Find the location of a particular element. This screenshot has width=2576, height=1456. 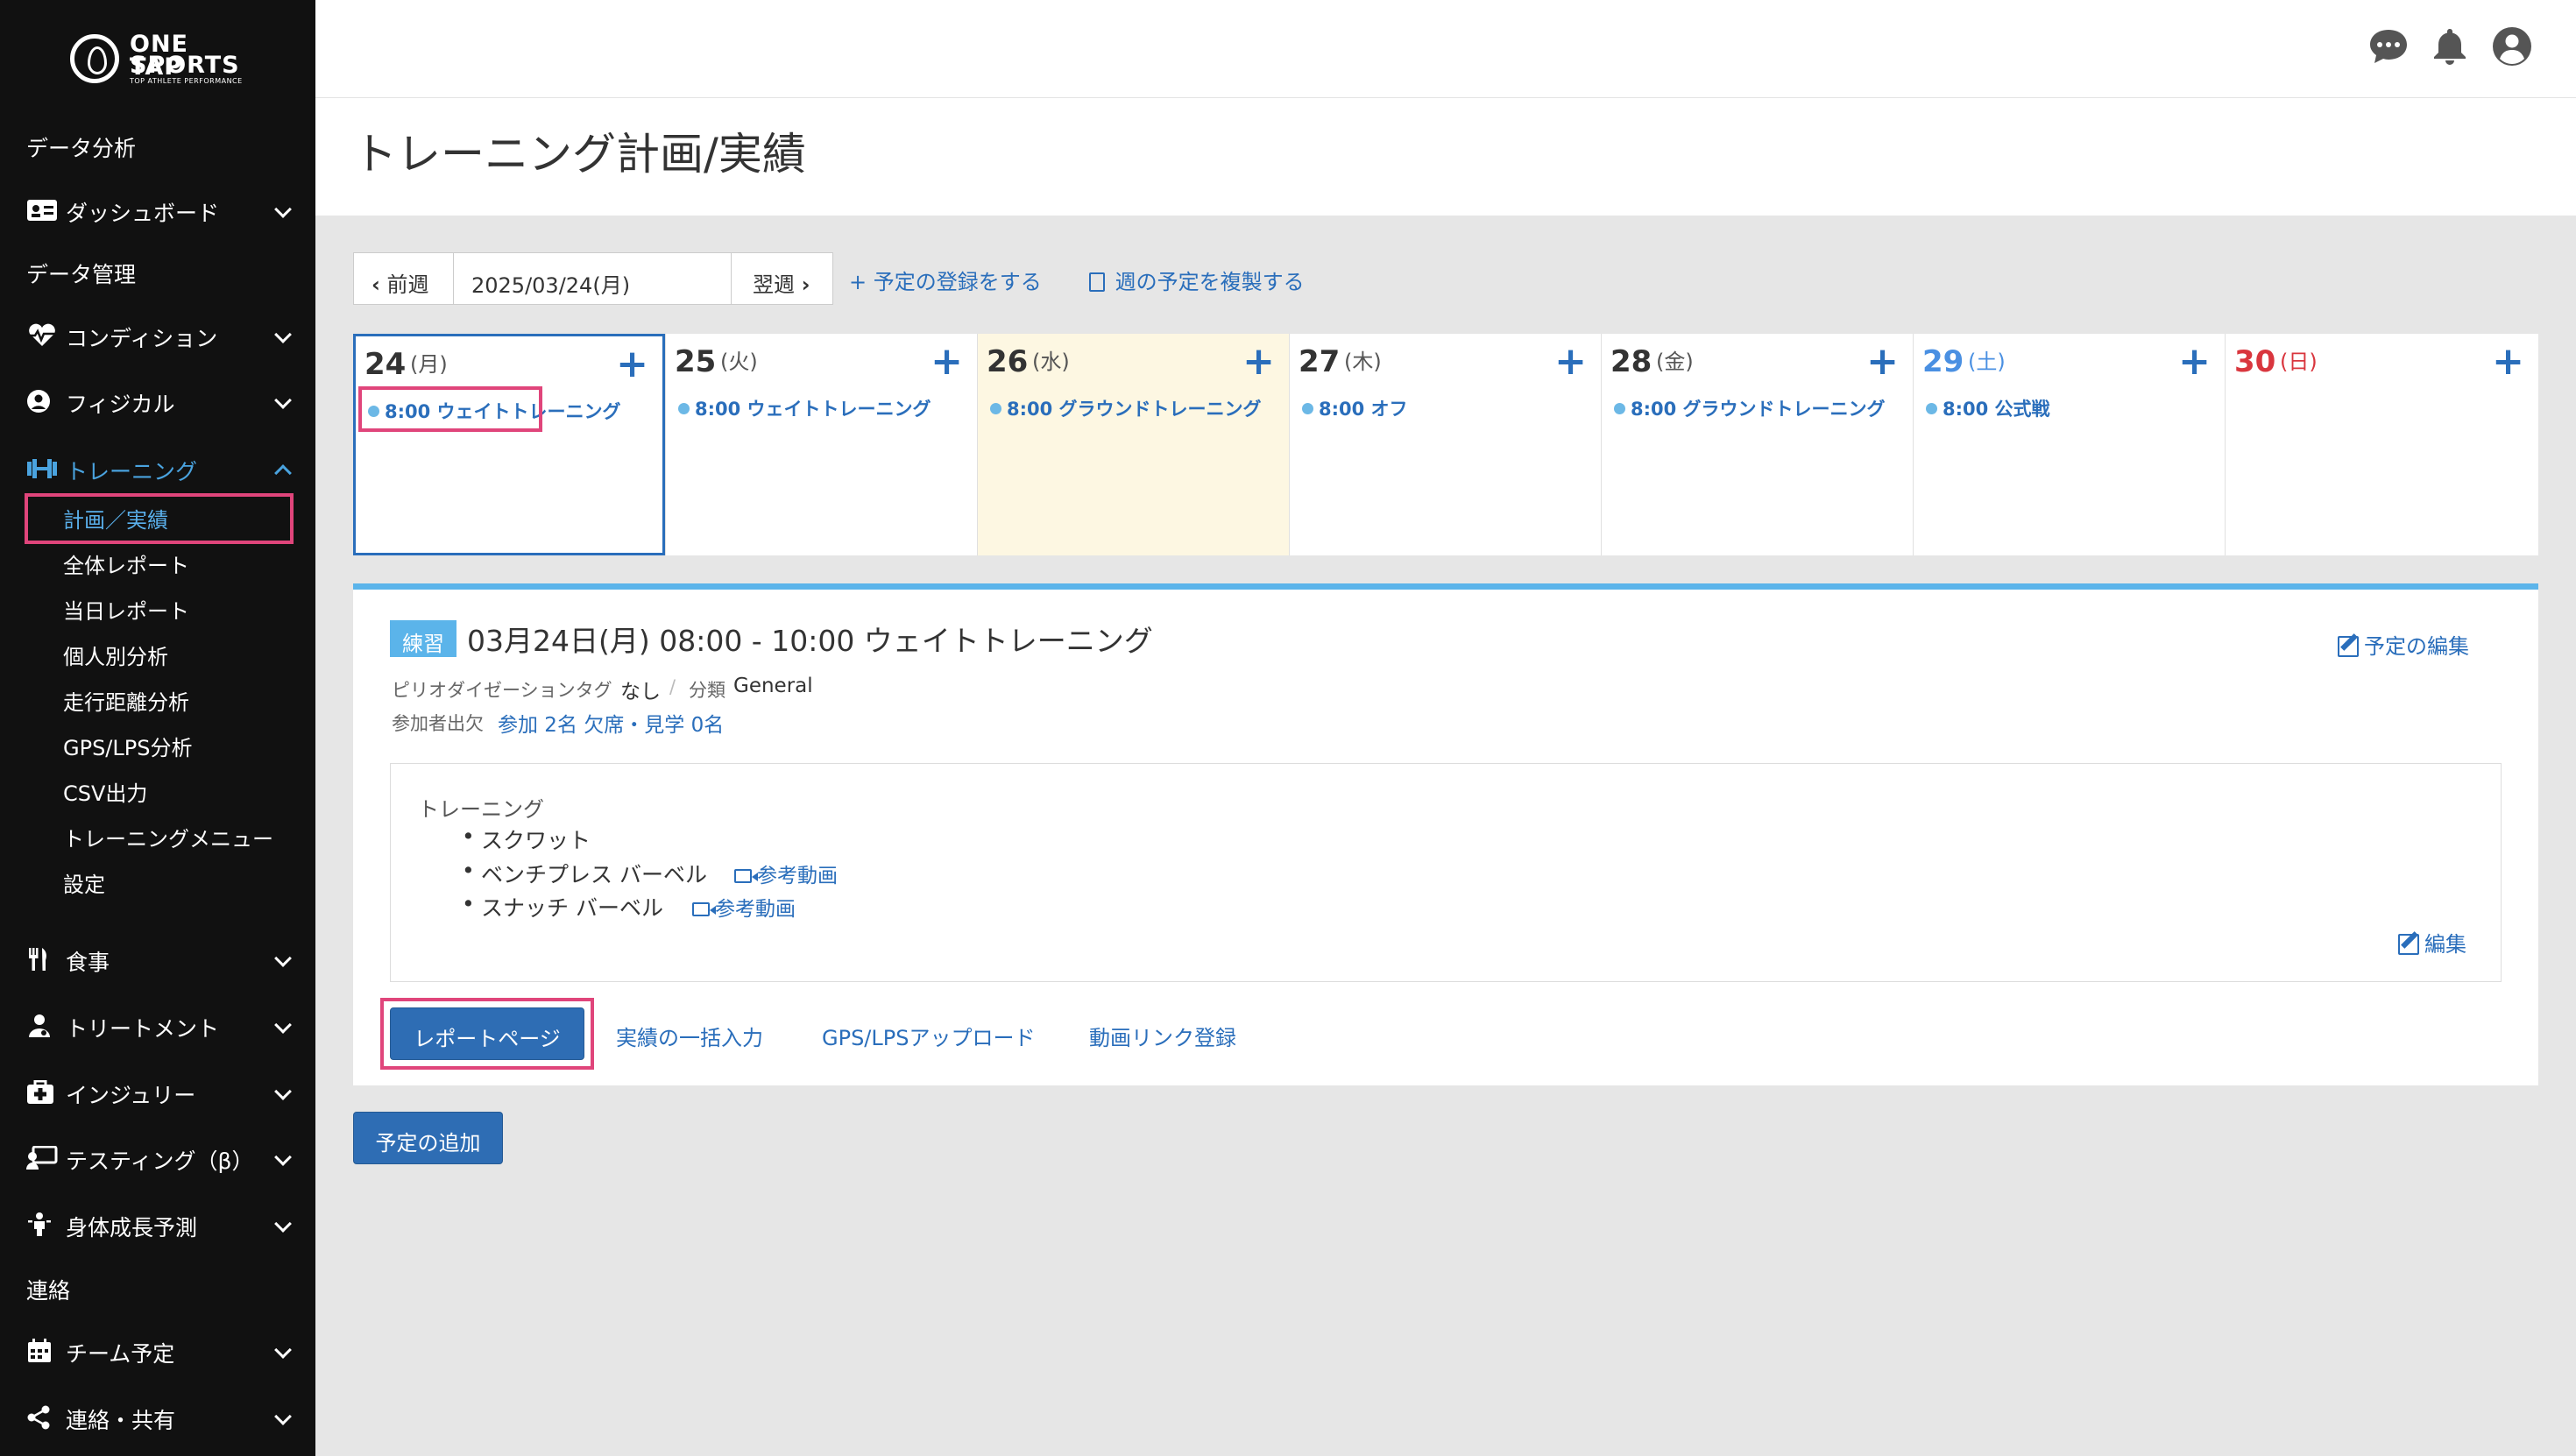

nav-growth-prediction: 身体成長予測 is located at coordinates (157, 1224).